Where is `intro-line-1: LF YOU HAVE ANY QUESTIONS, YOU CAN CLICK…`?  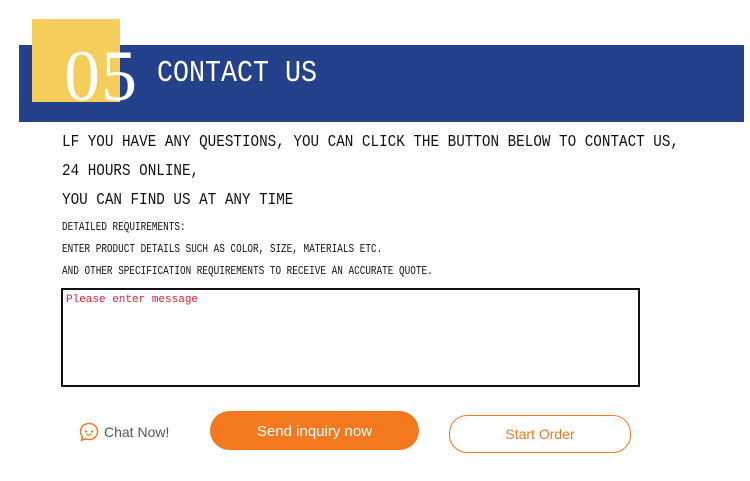 intro-line-1: LF YOU HAVE ANY QUESTIONS, YOU CAN CLICK… is located at coordinates (371, 142).